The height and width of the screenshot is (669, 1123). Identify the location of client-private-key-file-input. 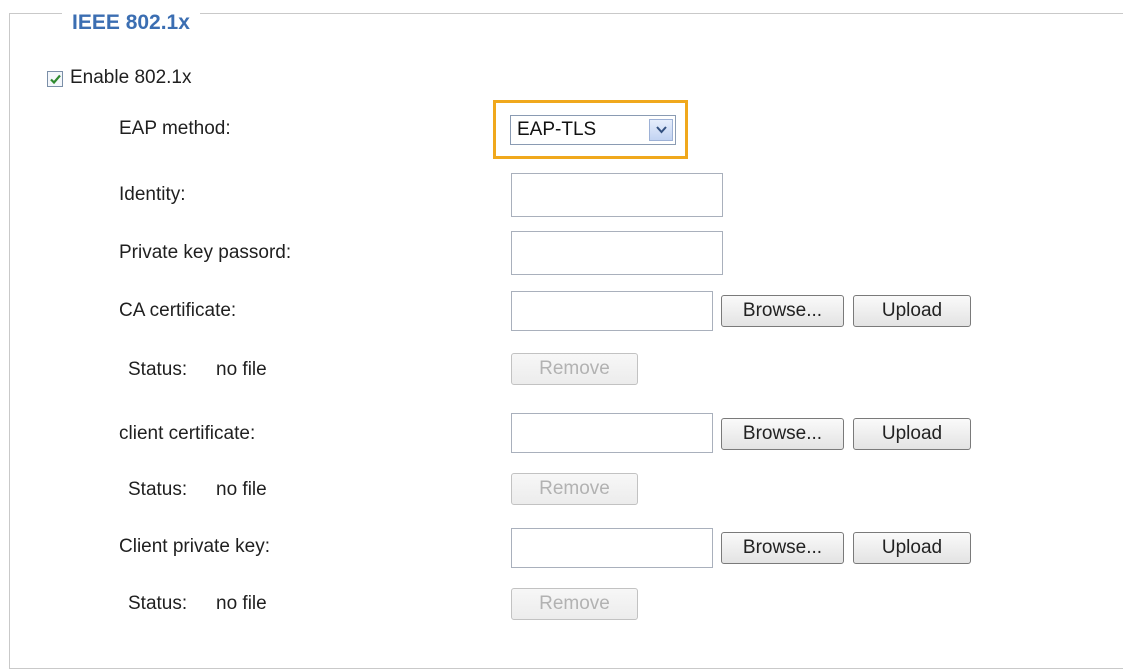
(612, 548).